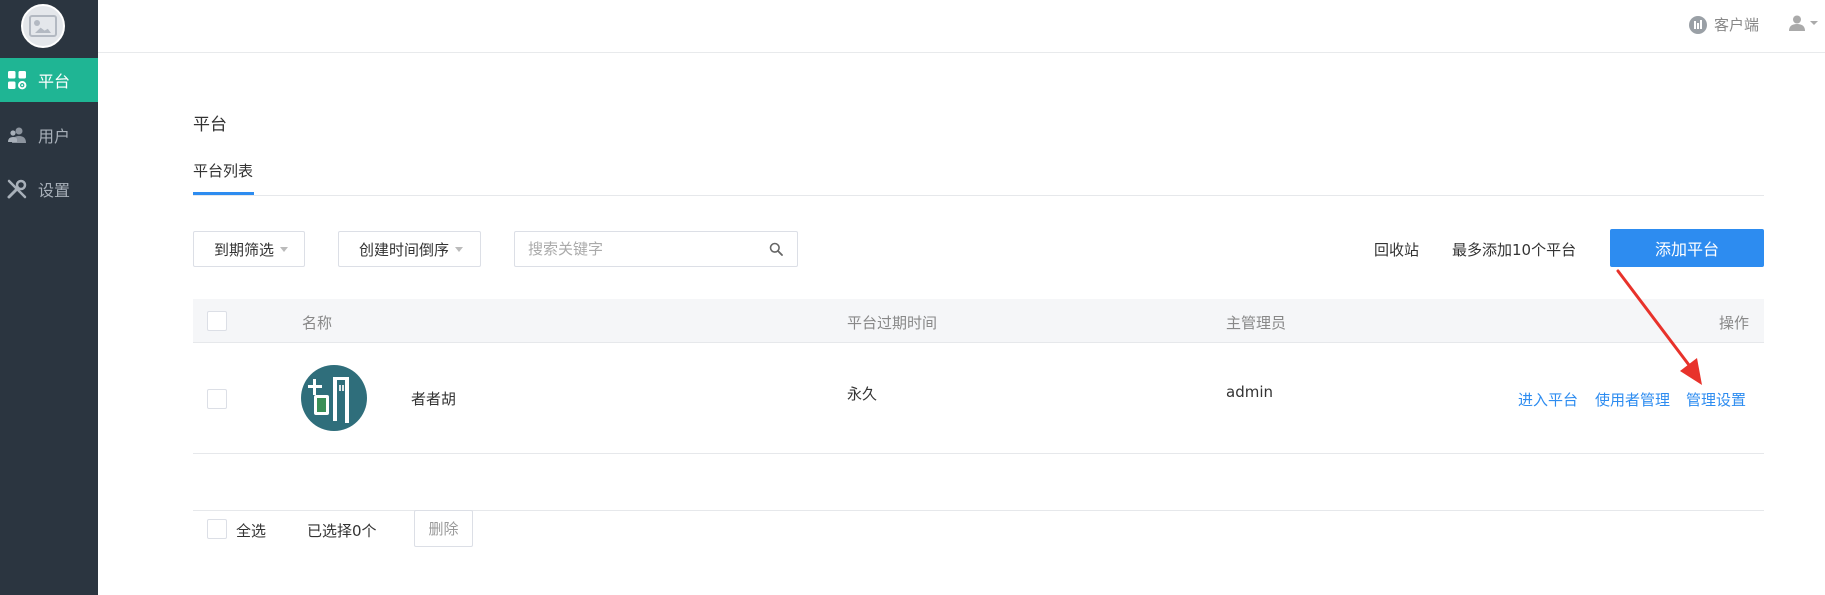 The image size is (1825, 595). Describe the element at coordinates (1697, 24) in the screenshot. I see `client-icon` at that location.